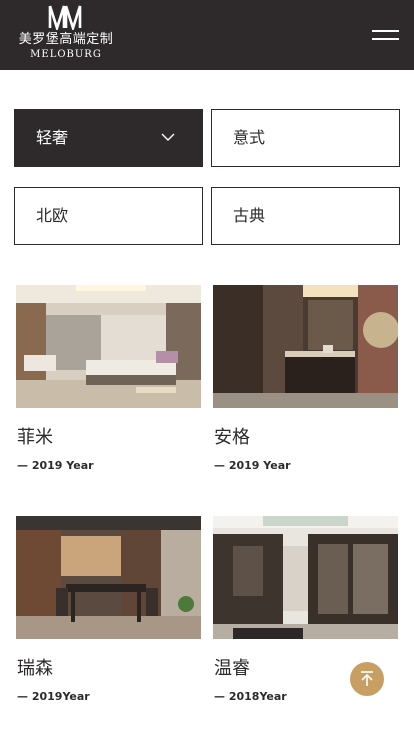 The height and width of the screenshot is (736, 414). I want to click on filter-italian: 意式, so click(305, 138).